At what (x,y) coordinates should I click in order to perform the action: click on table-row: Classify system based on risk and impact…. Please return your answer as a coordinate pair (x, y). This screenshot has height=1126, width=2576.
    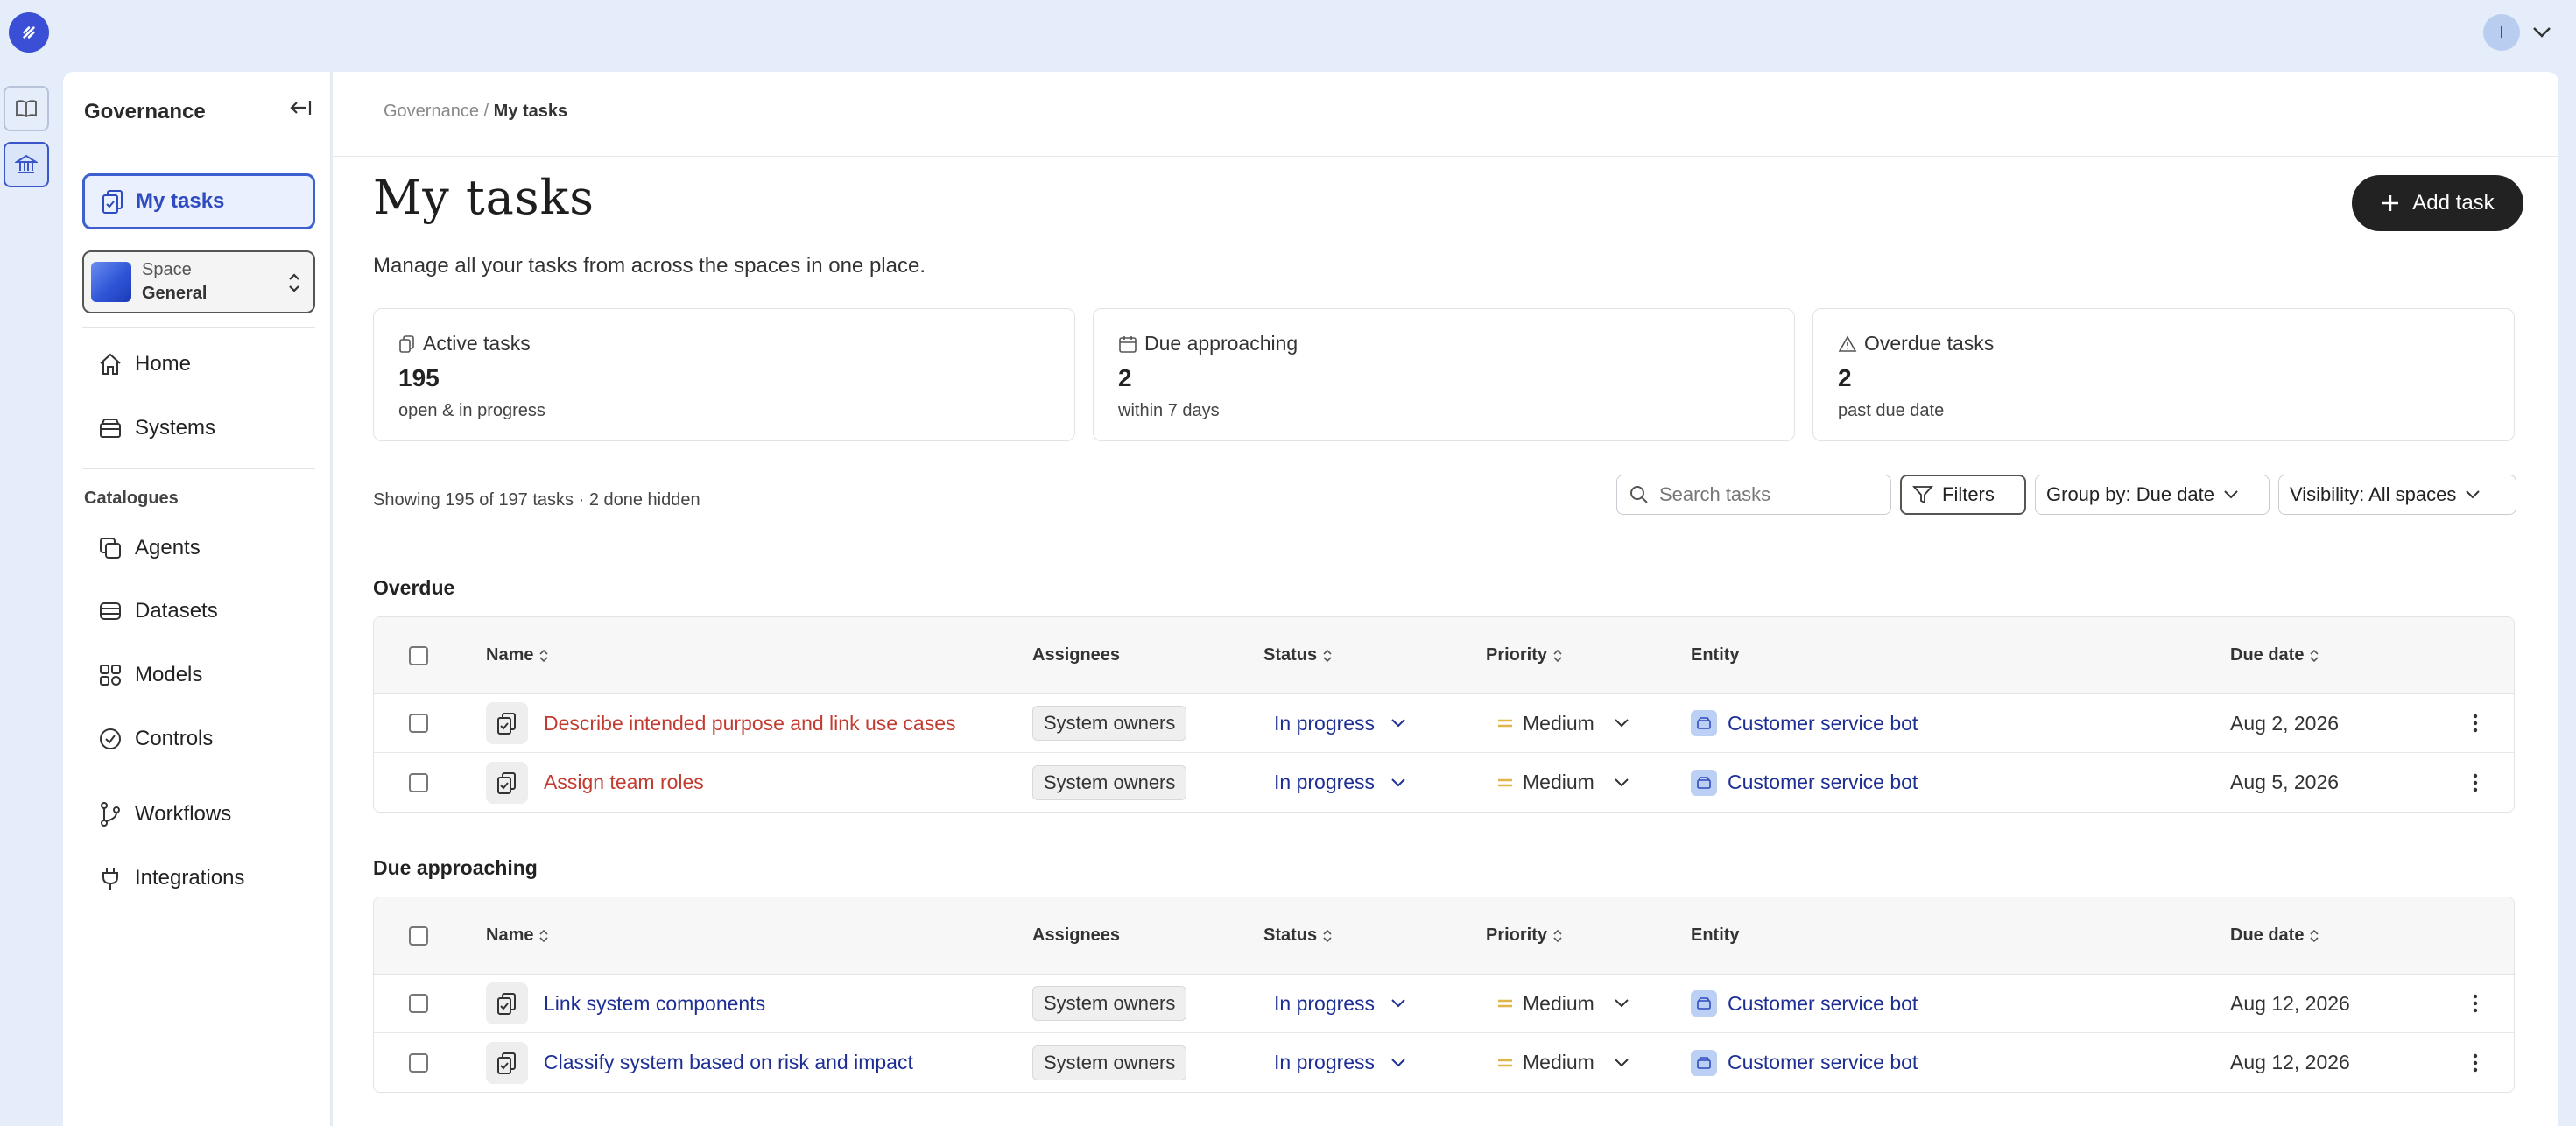
    Looking at the image, I should click on (1444, 1062).